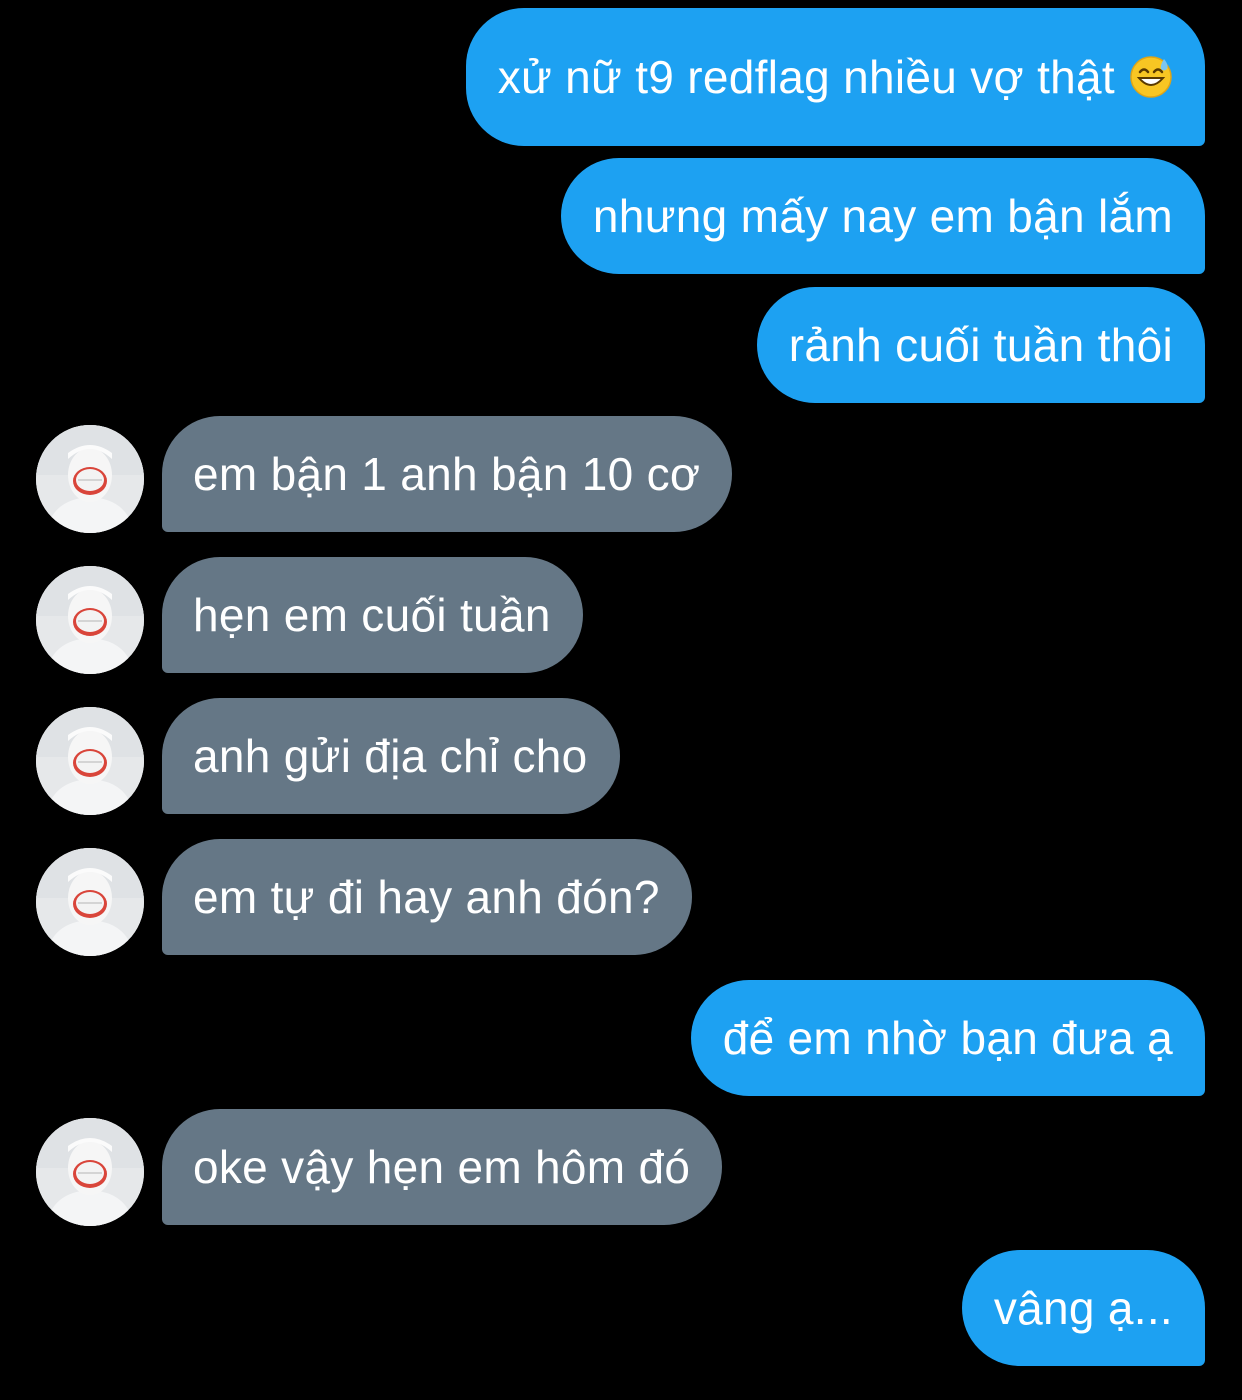  I want to click on message-text: anh gửi địa chỉ cho, so click(390, 756).